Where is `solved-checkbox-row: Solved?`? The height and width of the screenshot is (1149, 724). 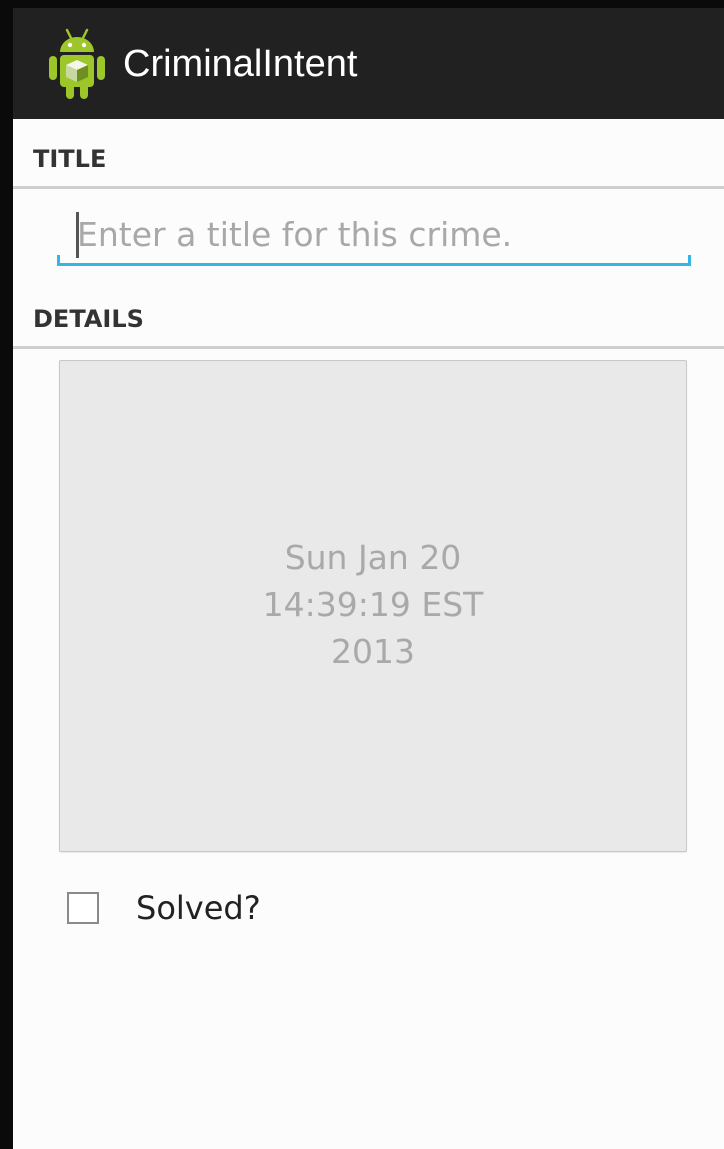 solved-checkbox-row: Solved? is located at coordinates (213, 910).